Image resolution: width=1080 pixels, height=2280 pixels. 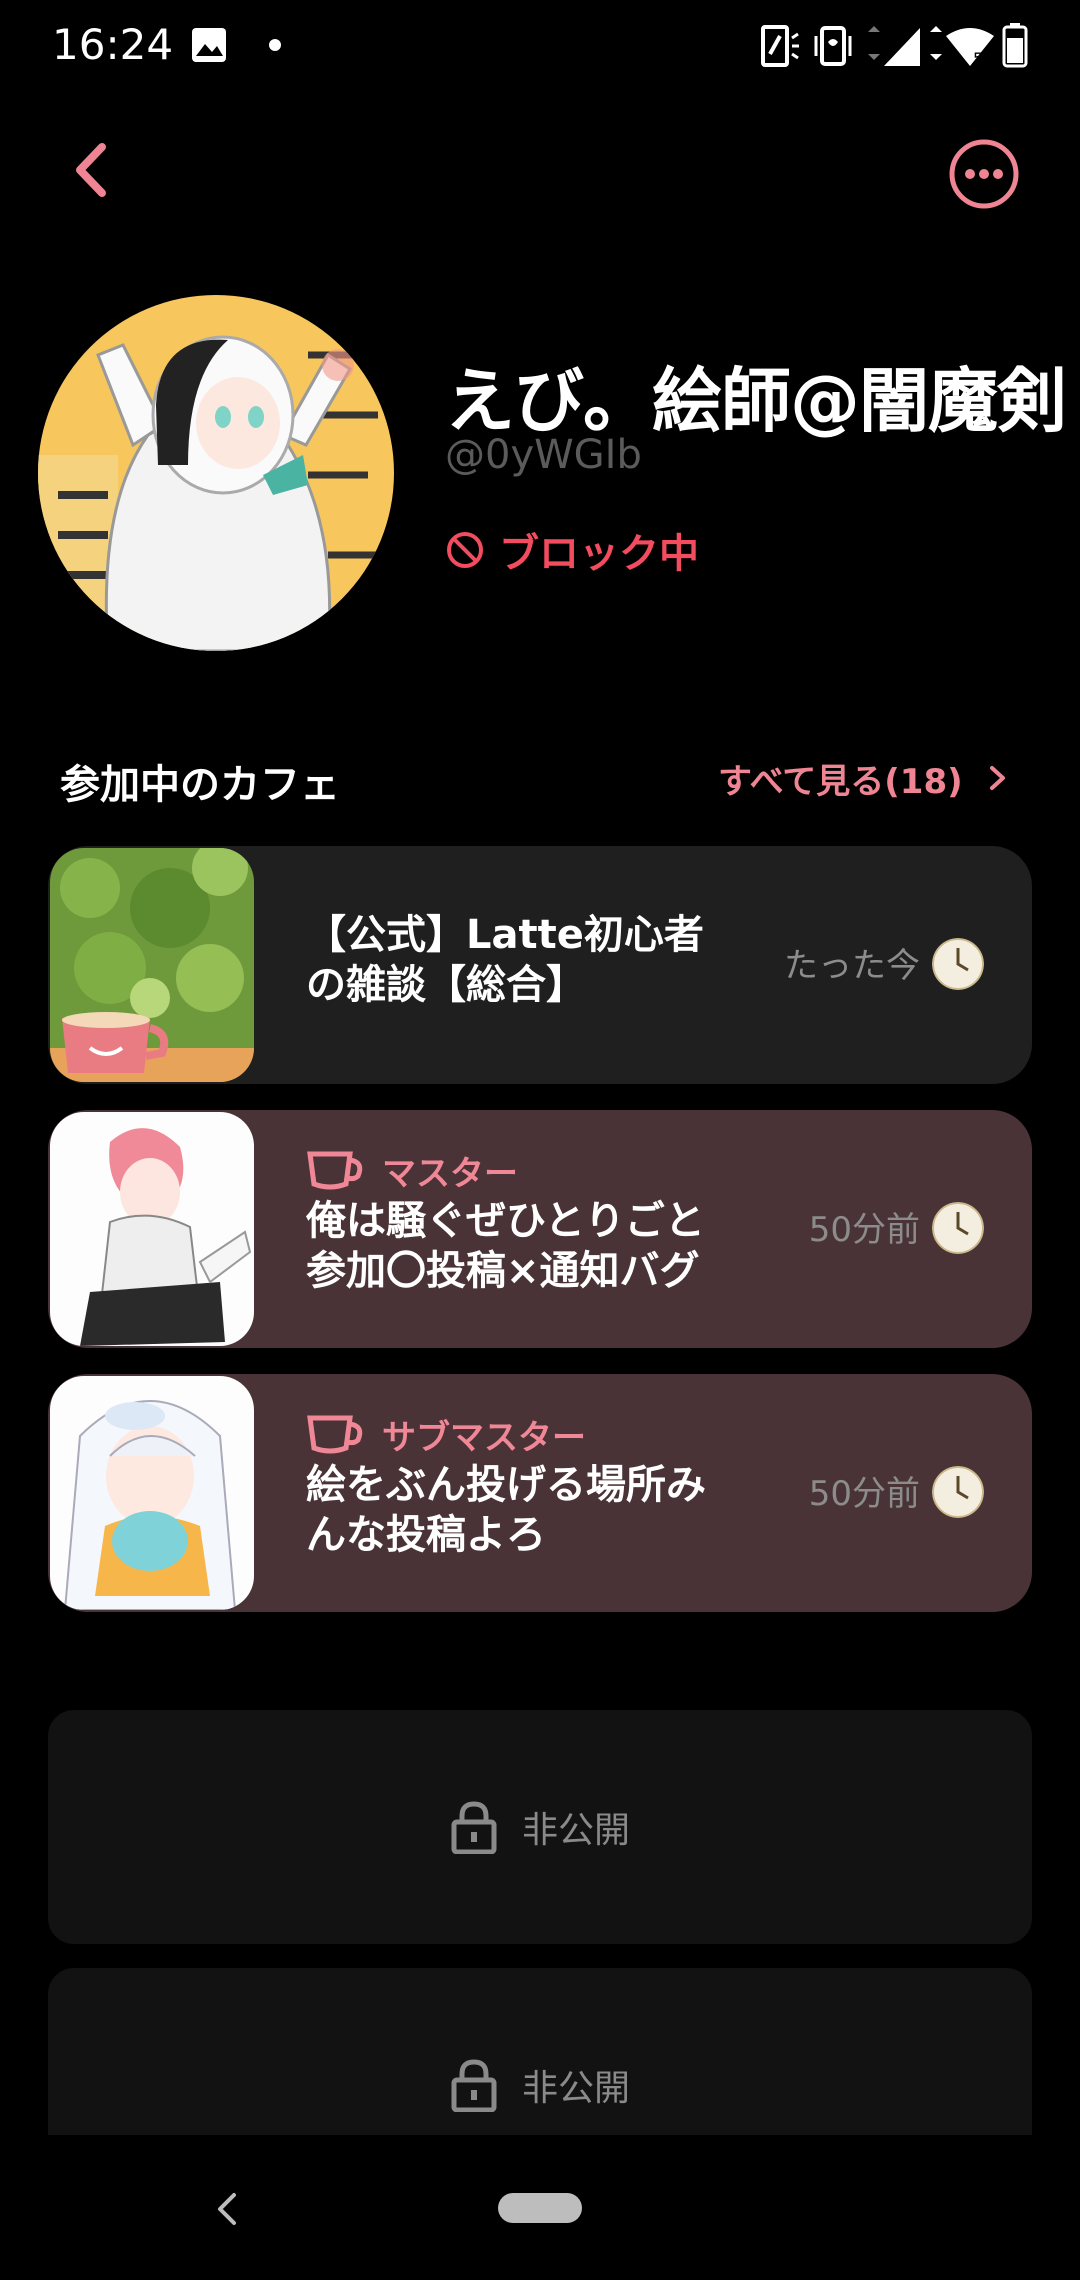 What do you see at coordinates (962, 47) in the screenshot?
I see `wifi-icon: 5` at bounding box center [962, 47].